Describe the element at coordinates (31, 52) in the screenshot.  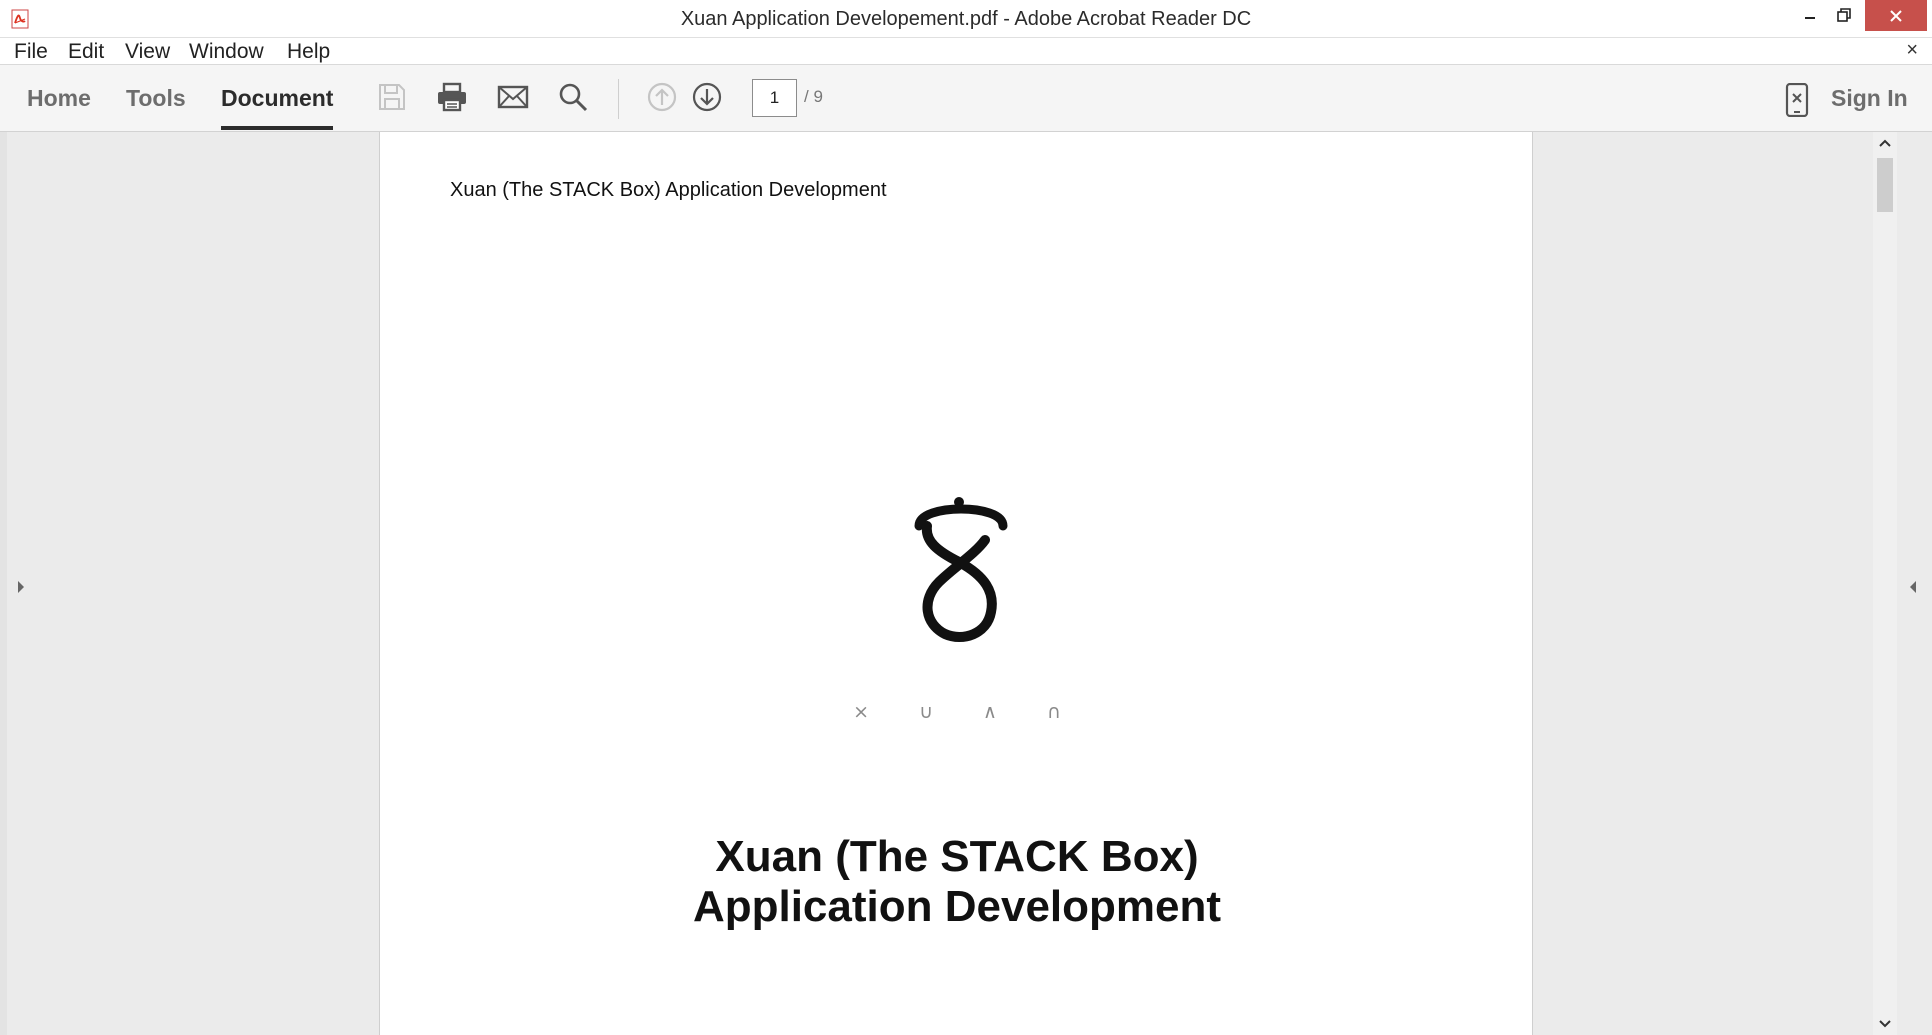
I see `menu-file: File` at that location.